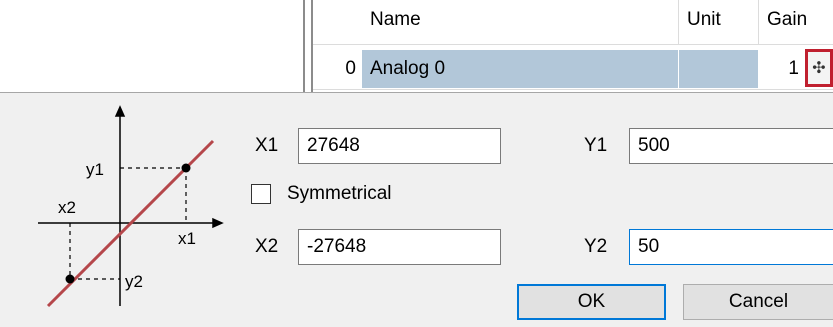 Image resolution: width=833 pixels, height=327 pixels. I want to click on column-header-gain: Gain, so click(796, 22).